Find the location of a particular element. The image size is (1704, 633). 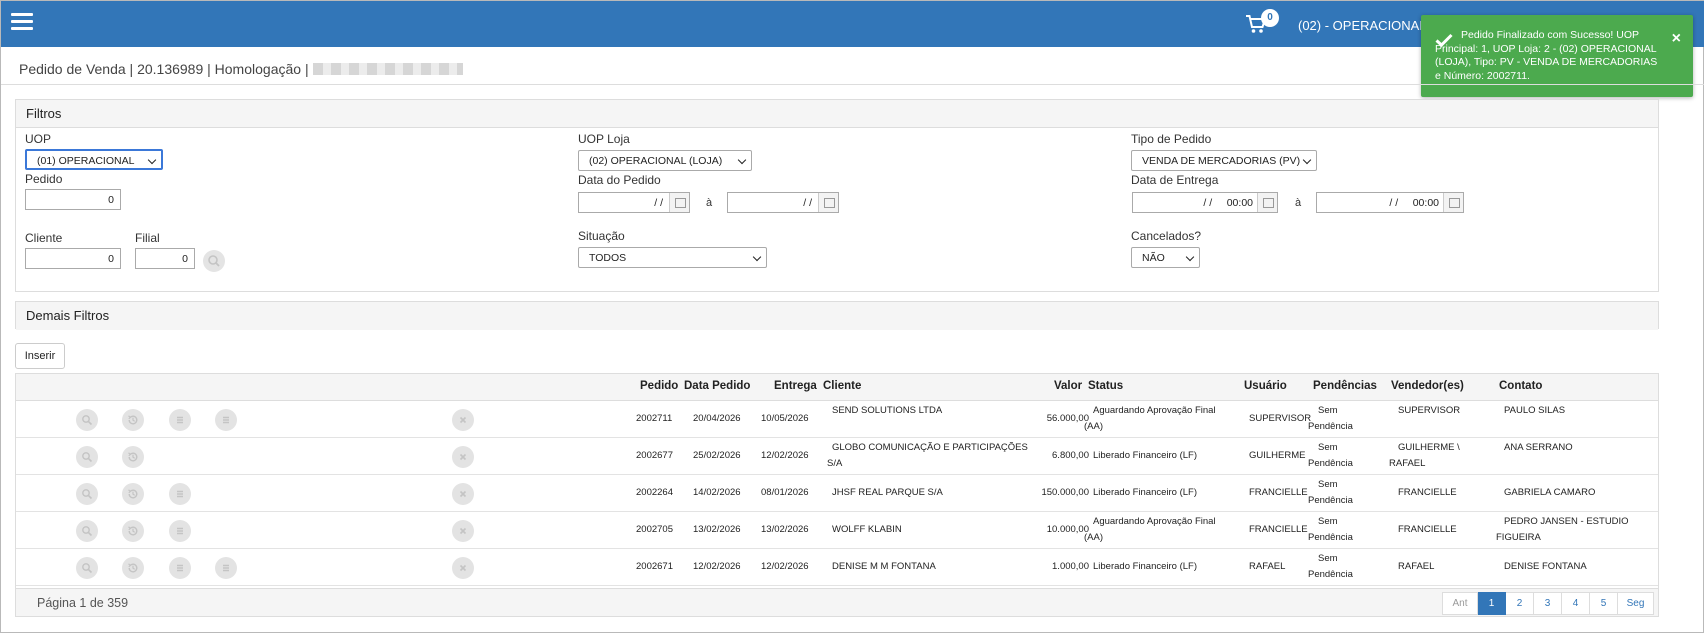

uop-select: (01) OPERACIONAL is located at coordinates (94, 159).